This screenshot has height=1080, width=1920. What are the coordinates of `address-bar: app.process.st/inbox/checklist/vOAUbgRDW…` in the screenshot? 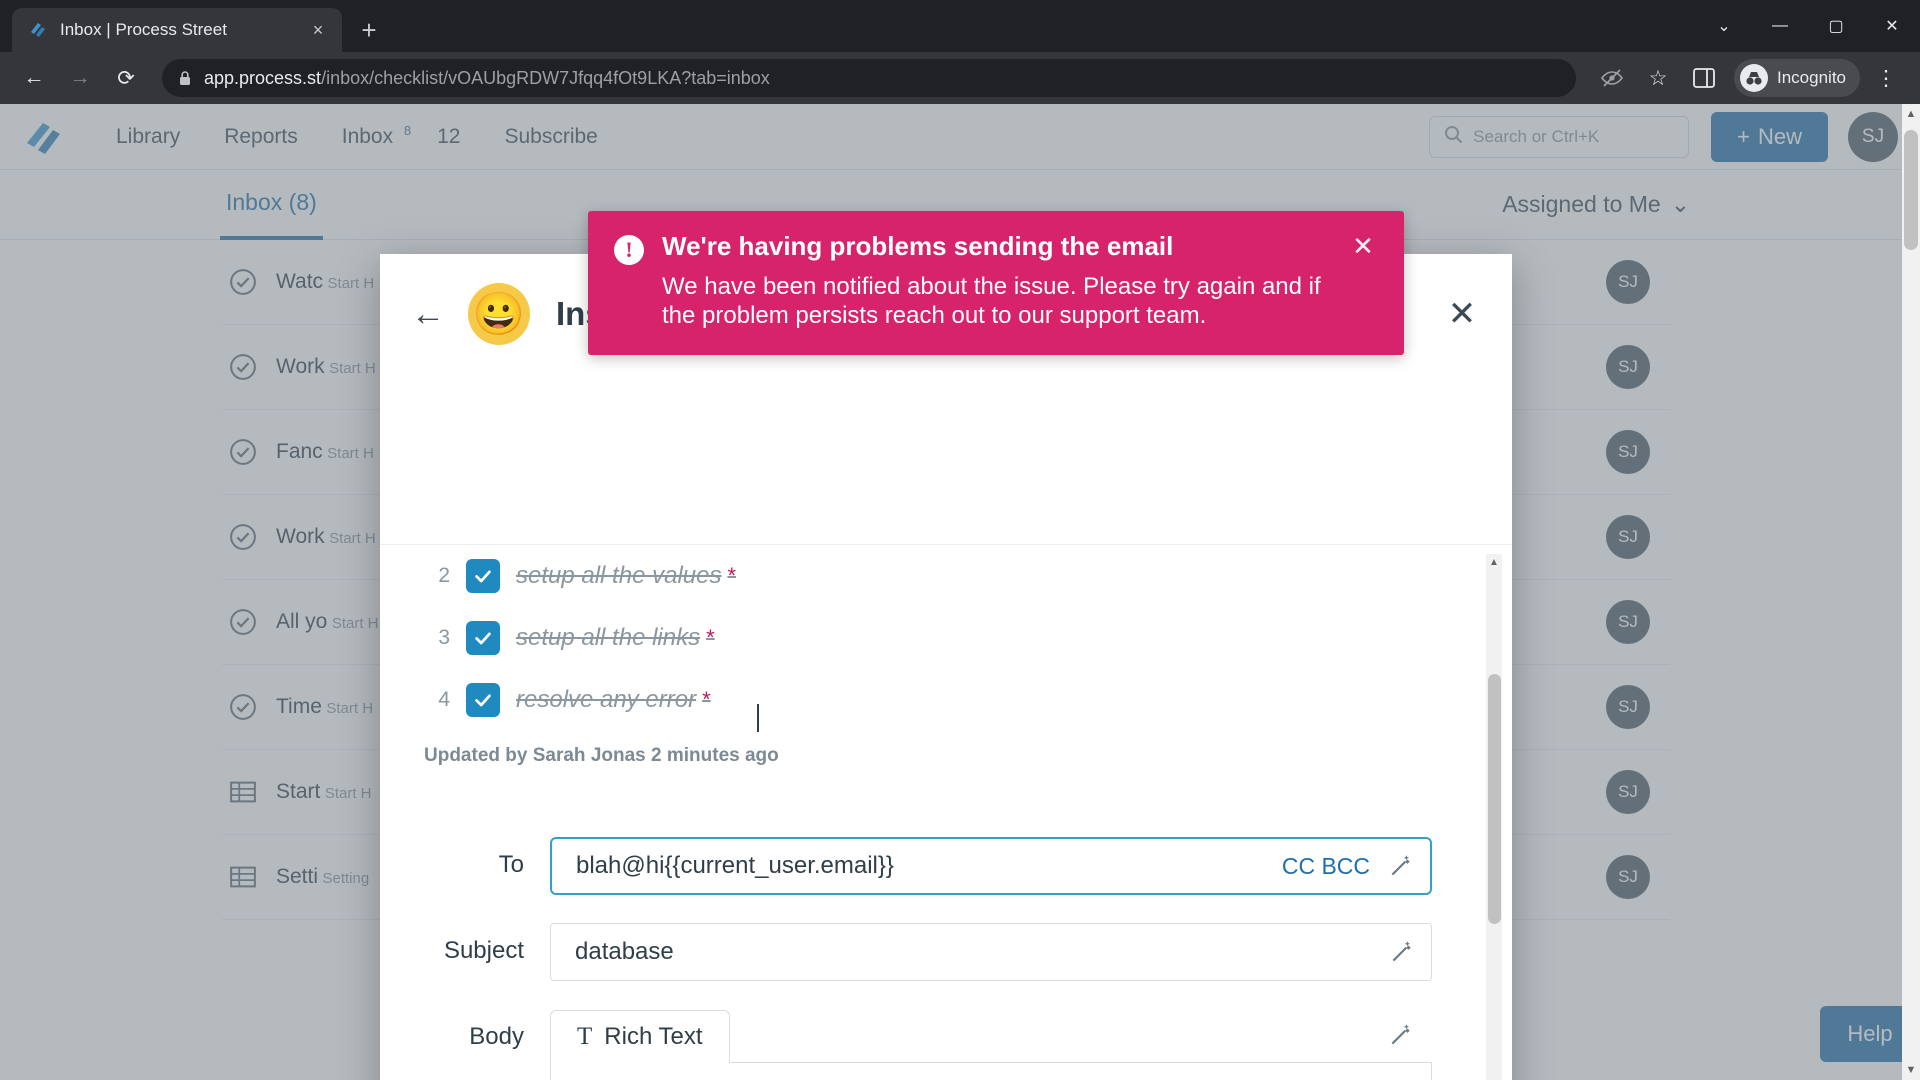 It's located at (869, 78).